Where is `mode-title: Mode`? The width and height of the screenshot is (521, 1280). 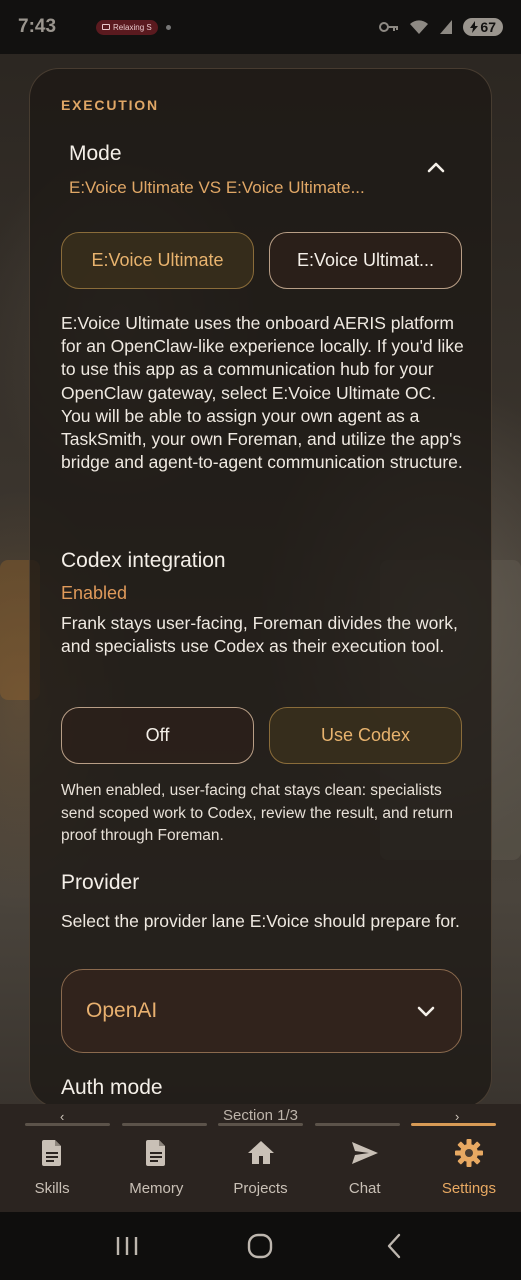
mode-title: Mode is located at coordinates (95, 153).